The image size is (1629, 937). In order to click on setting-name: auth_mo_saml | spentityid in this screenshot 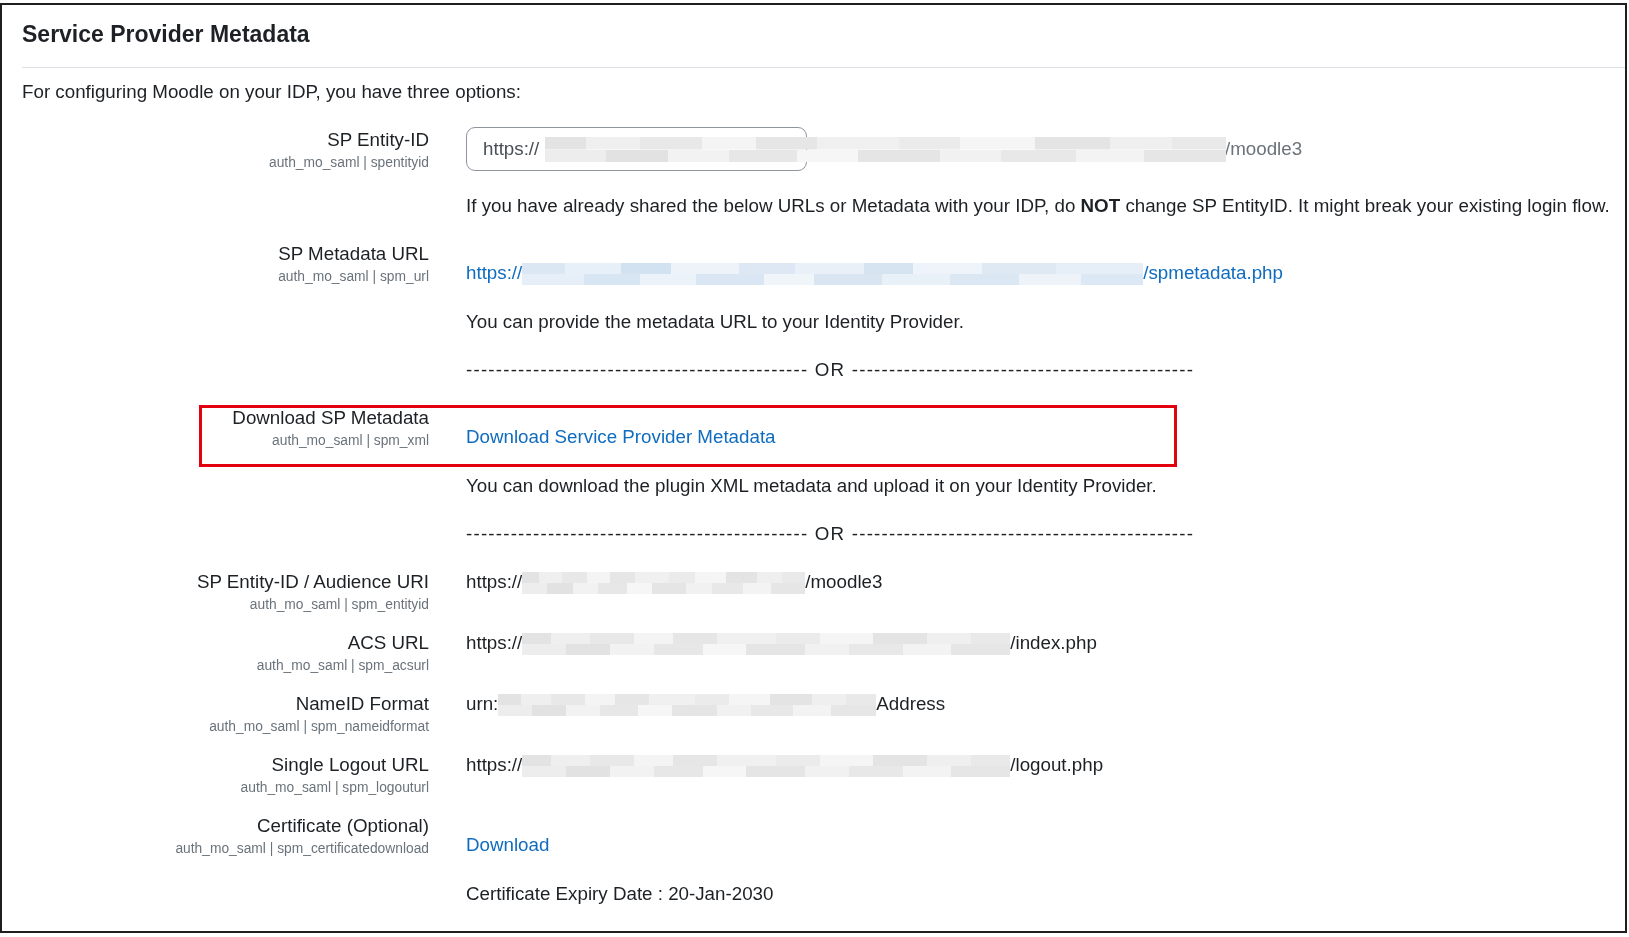, I will do `click(348, 163)`.